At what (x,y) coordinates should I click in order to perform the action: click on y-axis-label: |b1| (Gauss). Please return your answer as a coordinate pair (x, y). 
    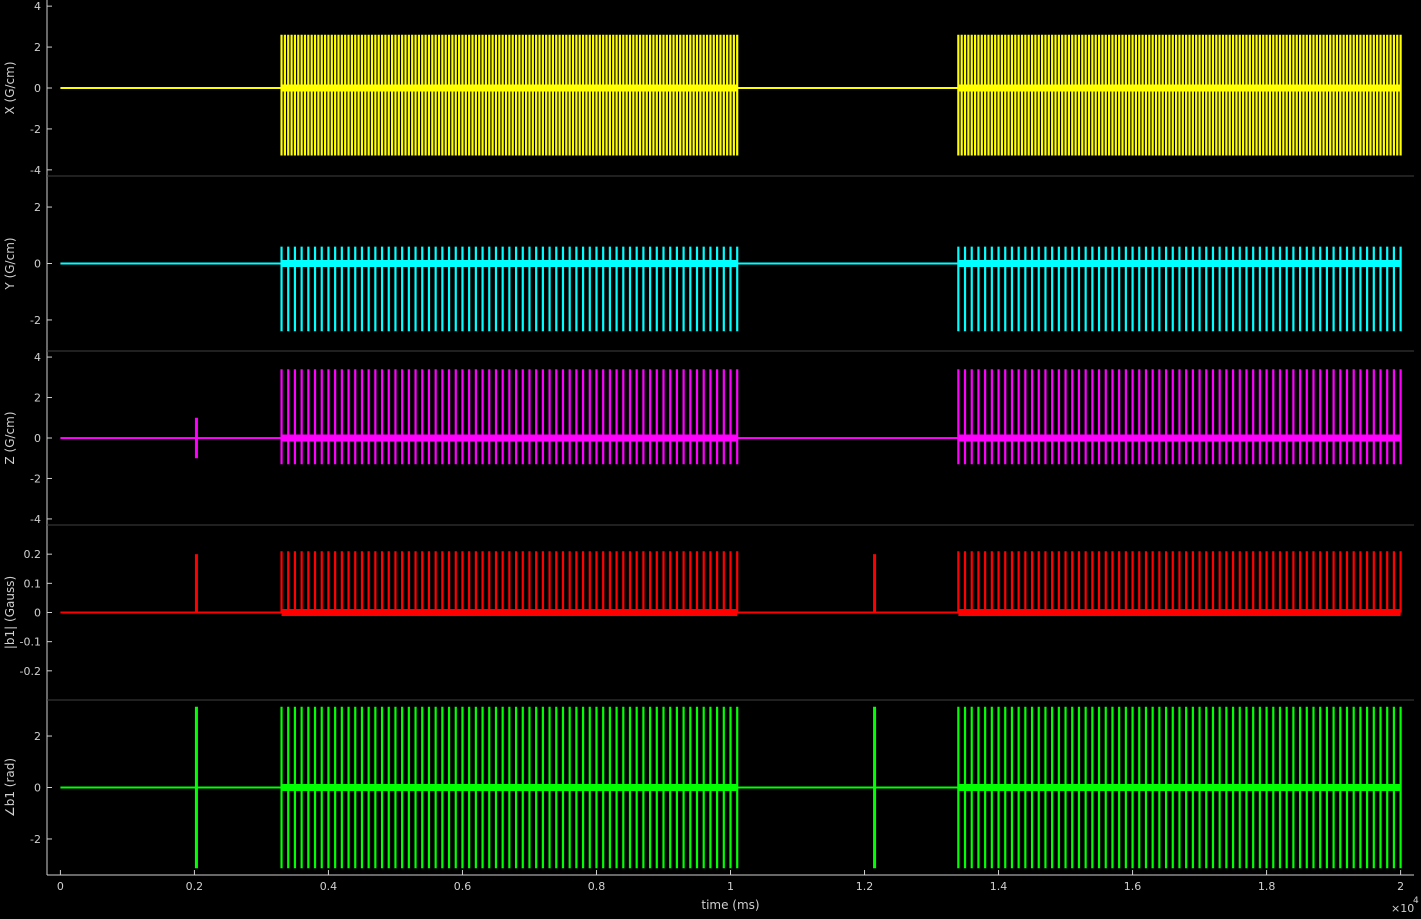
    Looking at the image, I should click on (10, 612).